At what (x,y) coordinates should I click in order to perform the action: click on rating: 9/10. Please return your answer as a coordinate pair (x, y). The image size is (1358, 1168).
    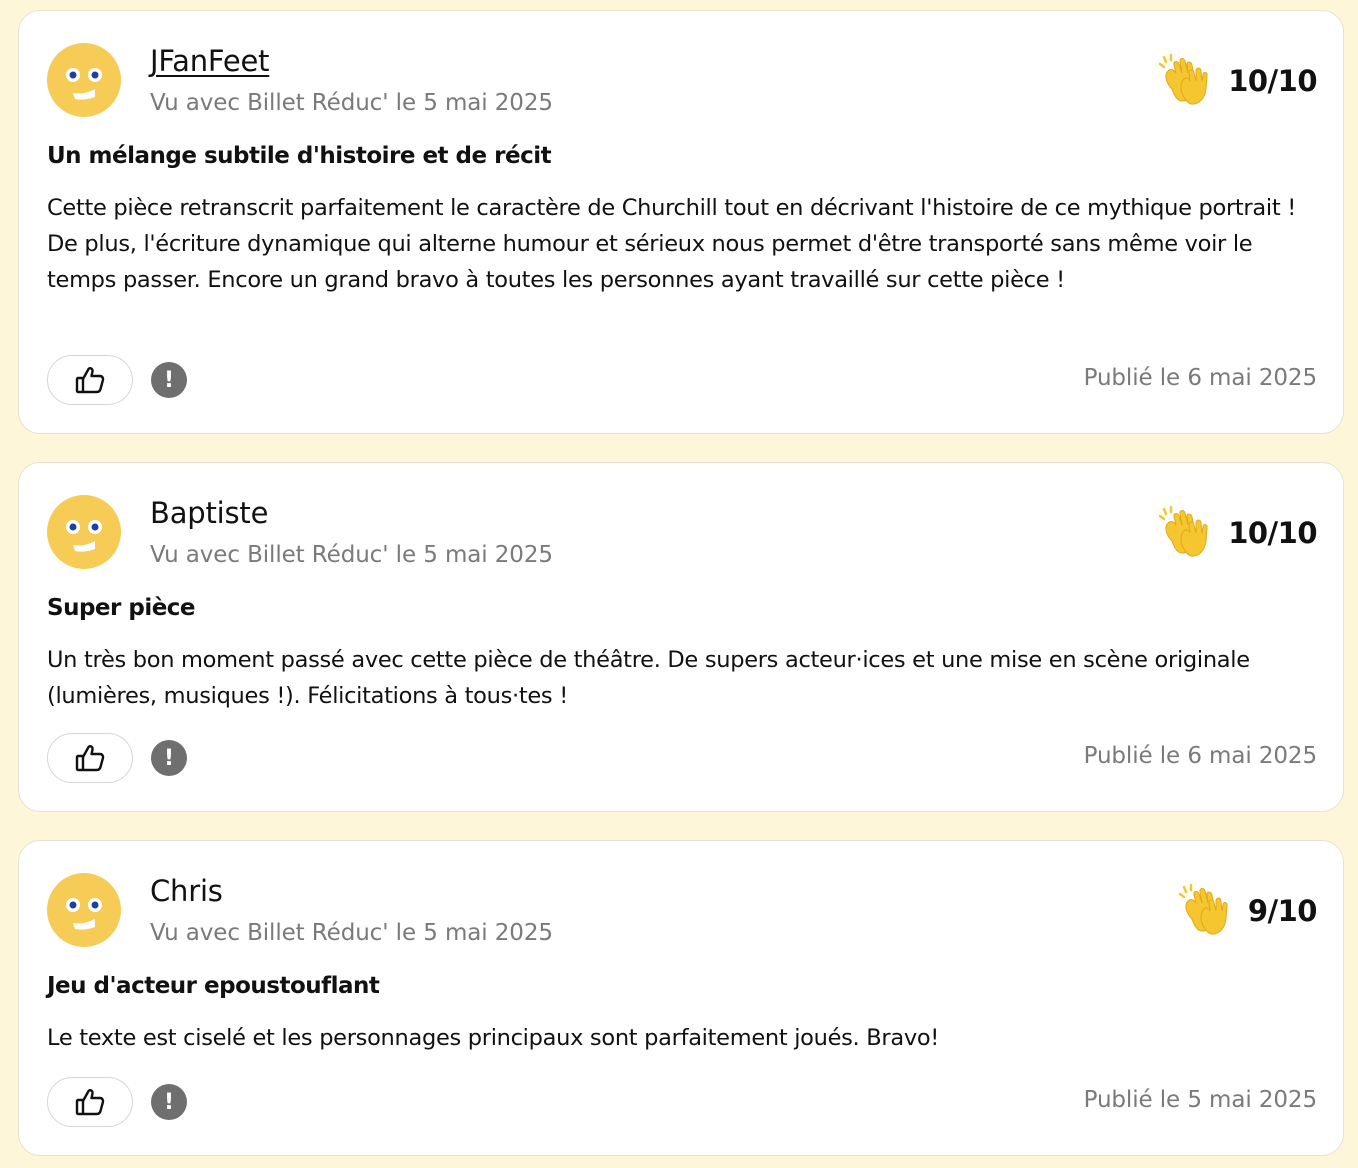
    Looking at the image, I should click on (1248, 911).